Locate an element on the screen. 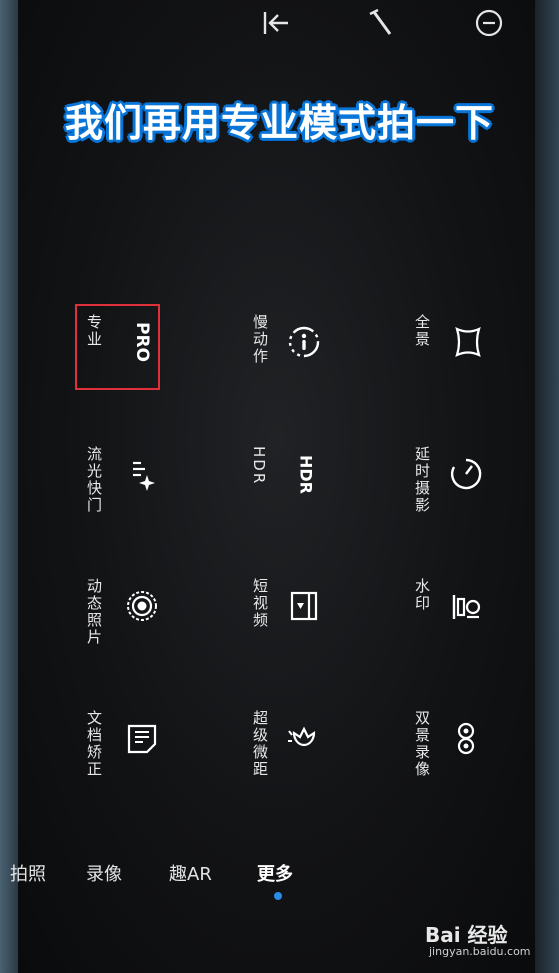  mode-document-correction: 文档矫正 is located at coordinates (130, 751).